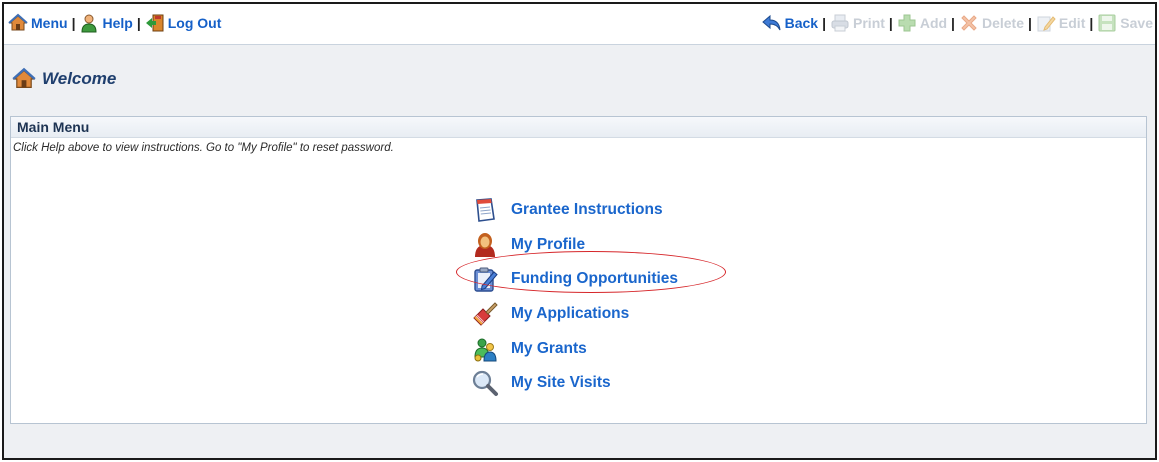 Image resolution: width=1159 pixels, height=462 pixels. What do you see at coordinates (485, 350) in the screenshot?
I see `people-money-icon` at bounding box center [485, 350].